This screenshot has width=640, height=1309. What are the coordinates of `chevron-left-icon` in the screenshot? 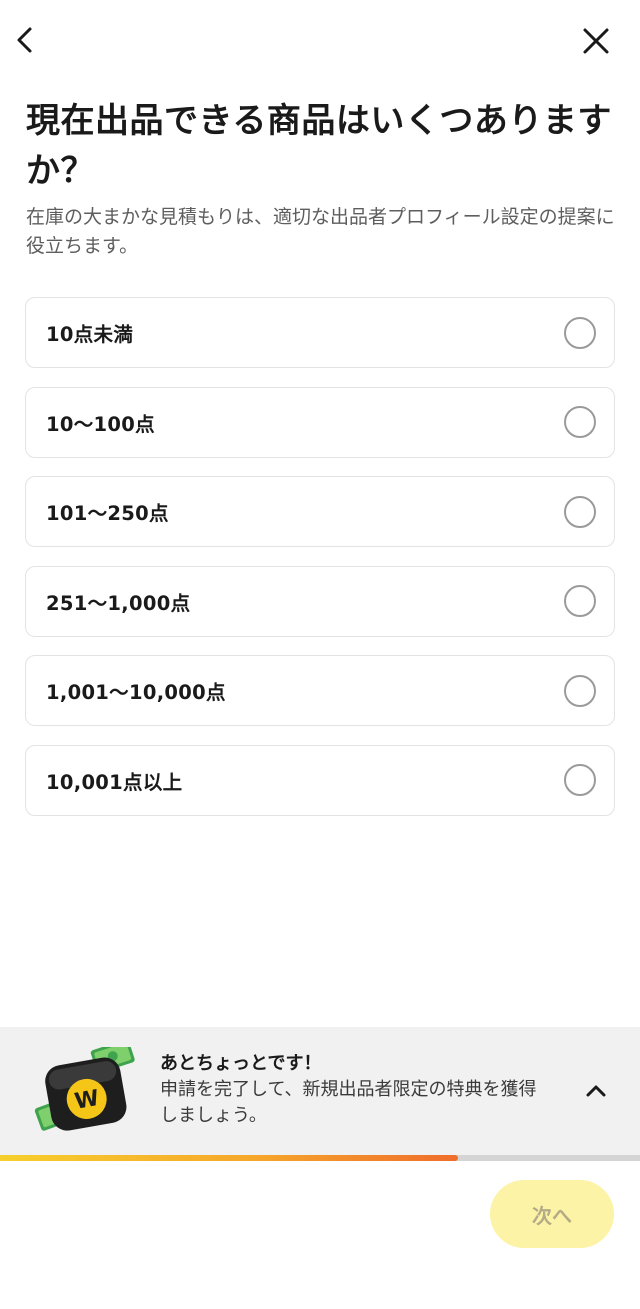 It's located at (24, 40).